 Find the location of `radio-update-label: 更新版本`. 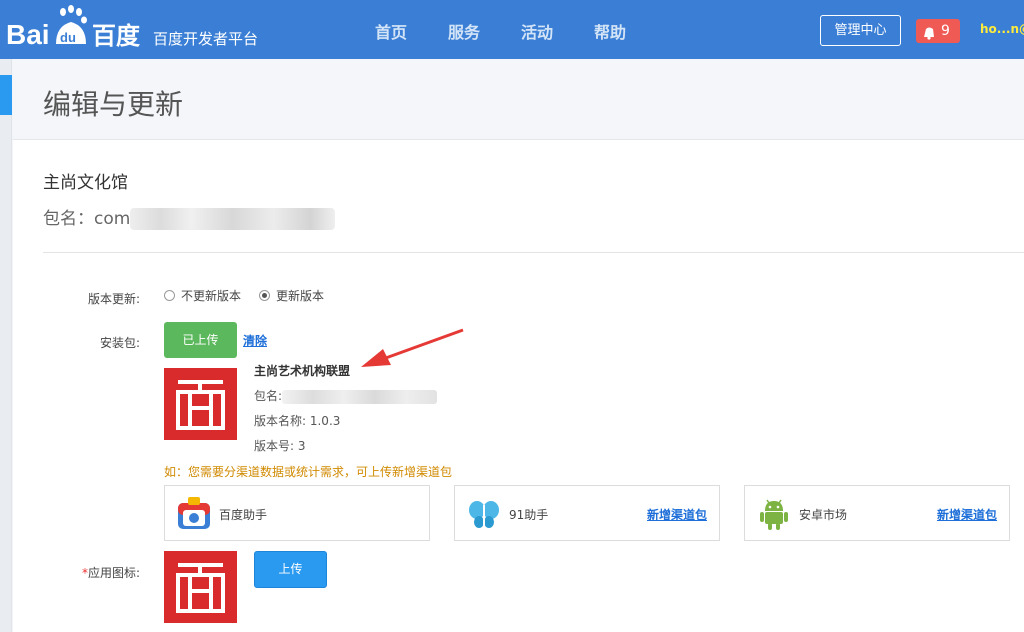

radio-update-label: 更新版本 is located at coordinates (300, 296).